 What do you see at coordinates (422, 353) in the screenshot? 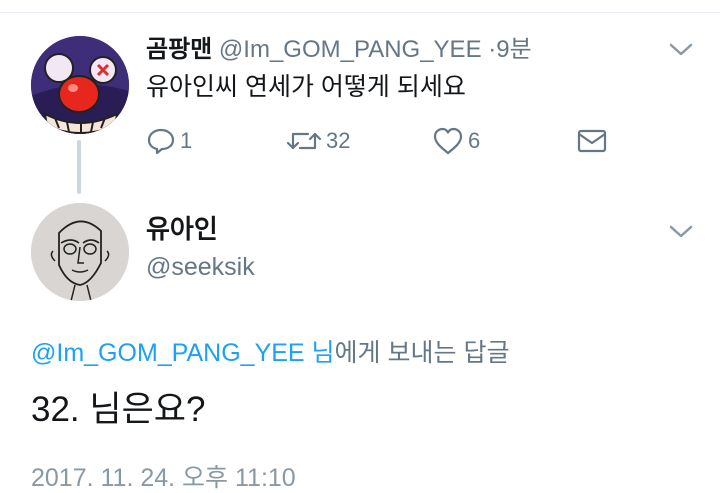
I see `reply-to-suffix: 에게 보내는 답글` at bounding box center [422, 353].